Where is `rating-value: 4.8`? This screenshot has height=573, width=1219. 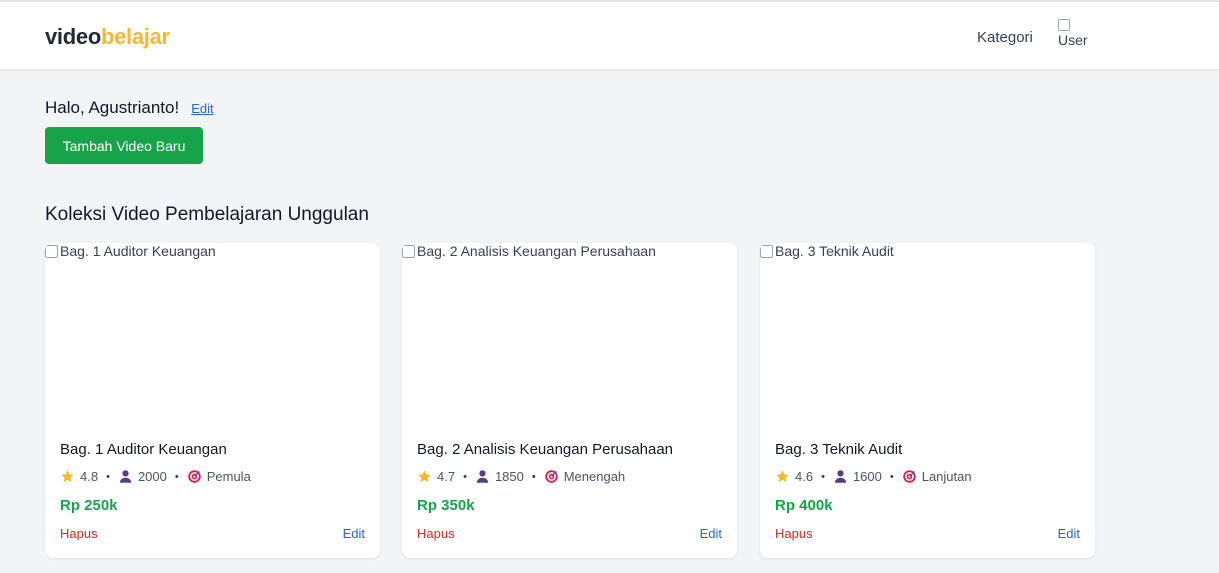
rating-value: 4.8 is located at coordinates (89, 476).